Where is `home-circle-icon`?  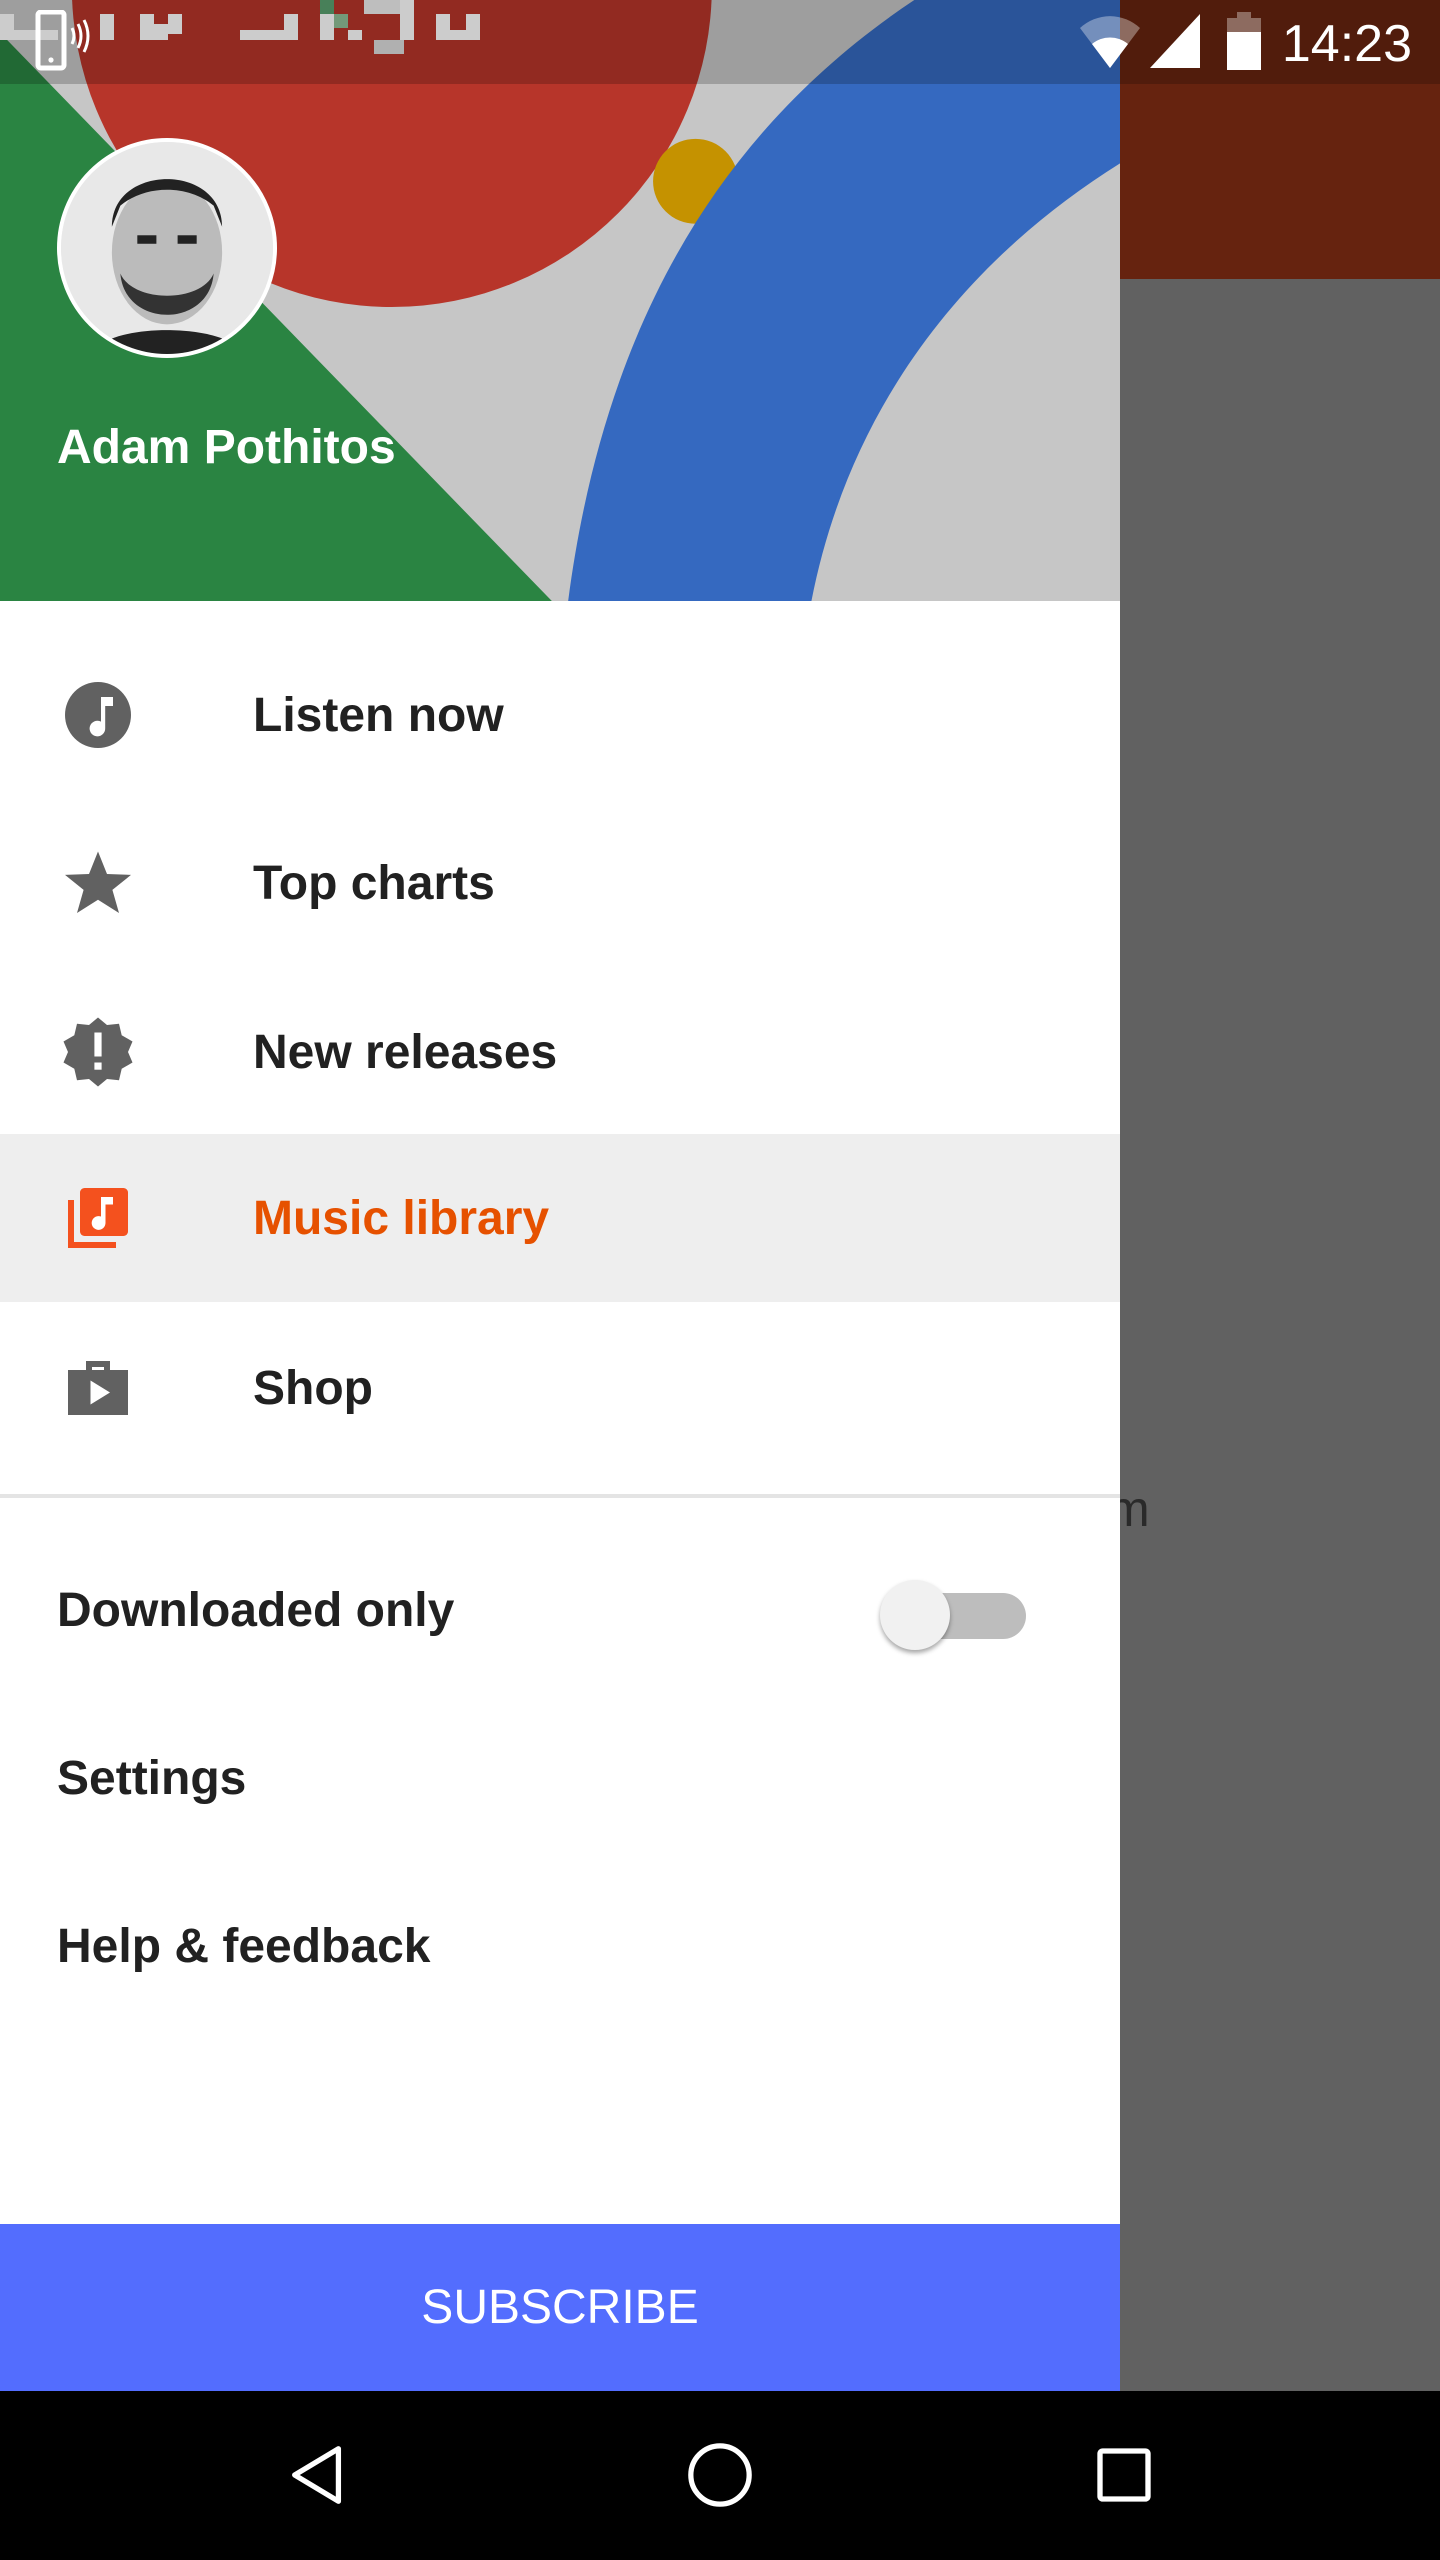 home-circle-icon is located at coordinates (720, 2475).